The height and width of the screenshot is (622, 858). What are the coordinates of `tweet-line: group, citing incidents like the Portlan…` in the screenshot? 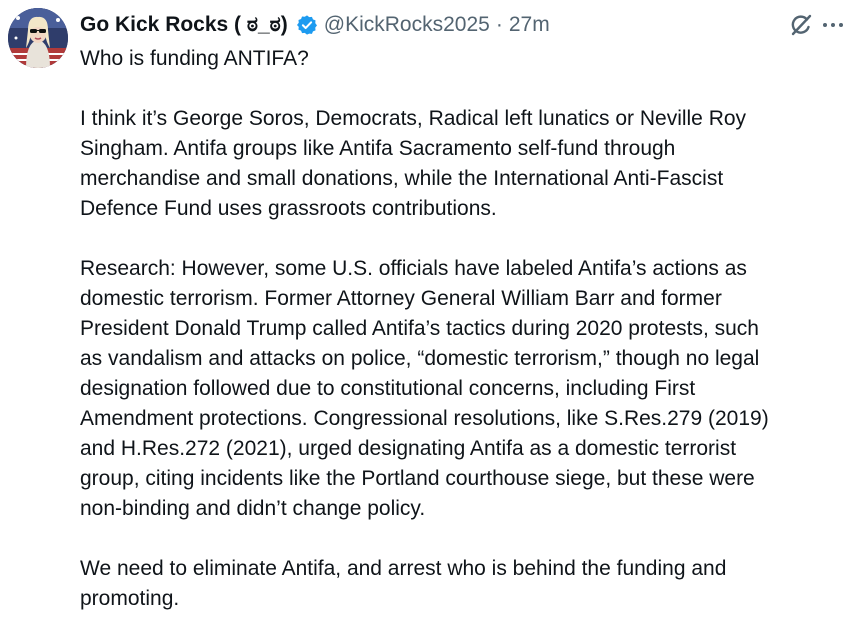 It's located at (417, 478).